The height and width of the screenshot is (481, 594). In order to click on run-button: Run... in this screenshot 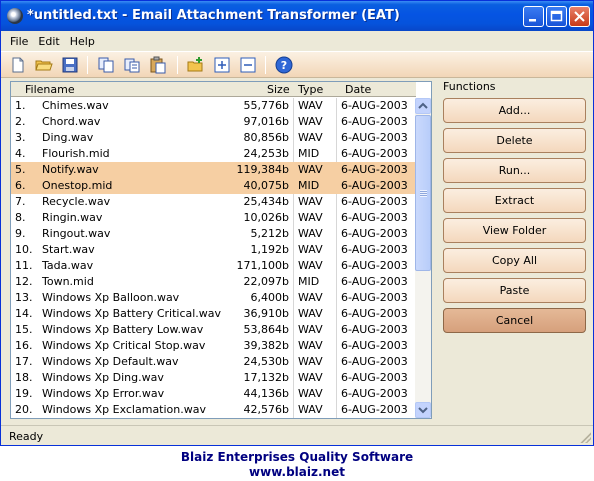, I will do `click(514, 170)`.